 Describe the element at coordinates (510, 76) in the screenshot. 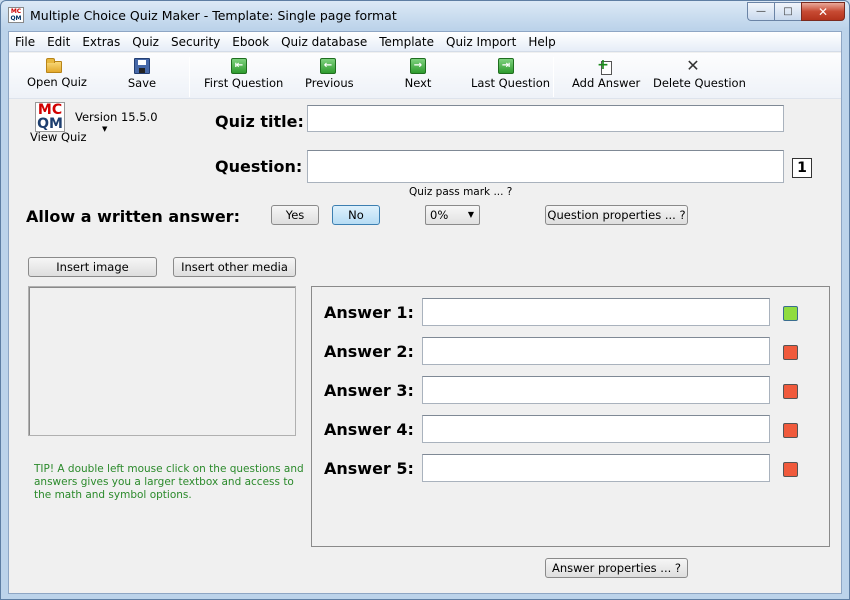

I see `last-question-button: ⇥ Last Question` at that location.